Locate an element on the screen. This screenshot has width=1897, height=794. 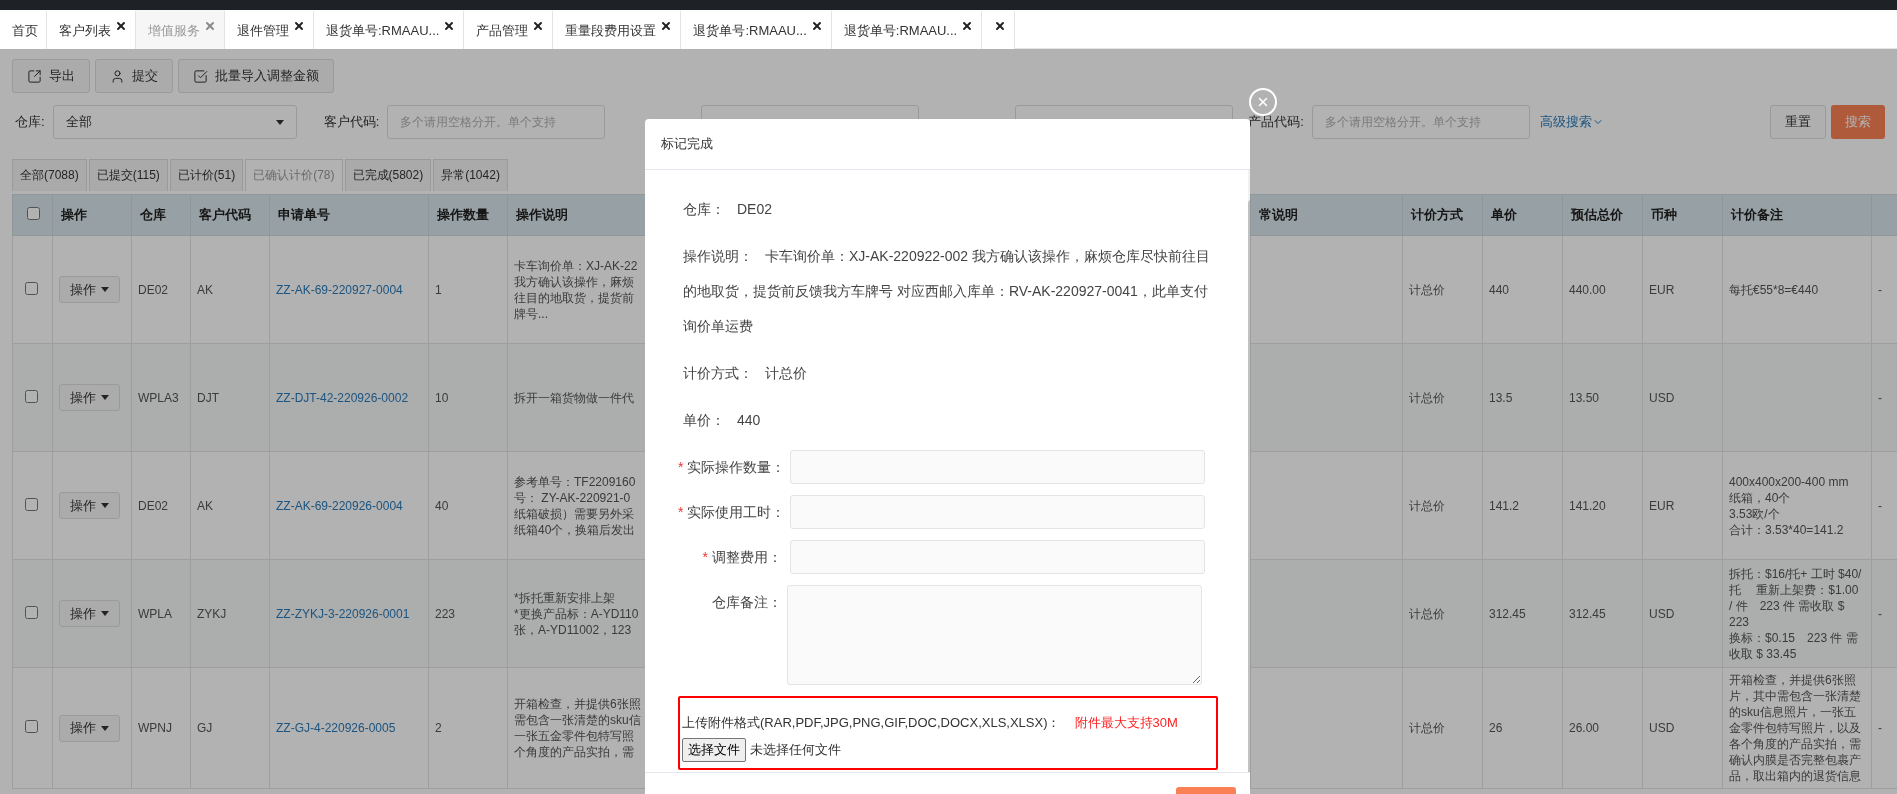
column-header: 常说明 is located at coordinates (1278, 214).